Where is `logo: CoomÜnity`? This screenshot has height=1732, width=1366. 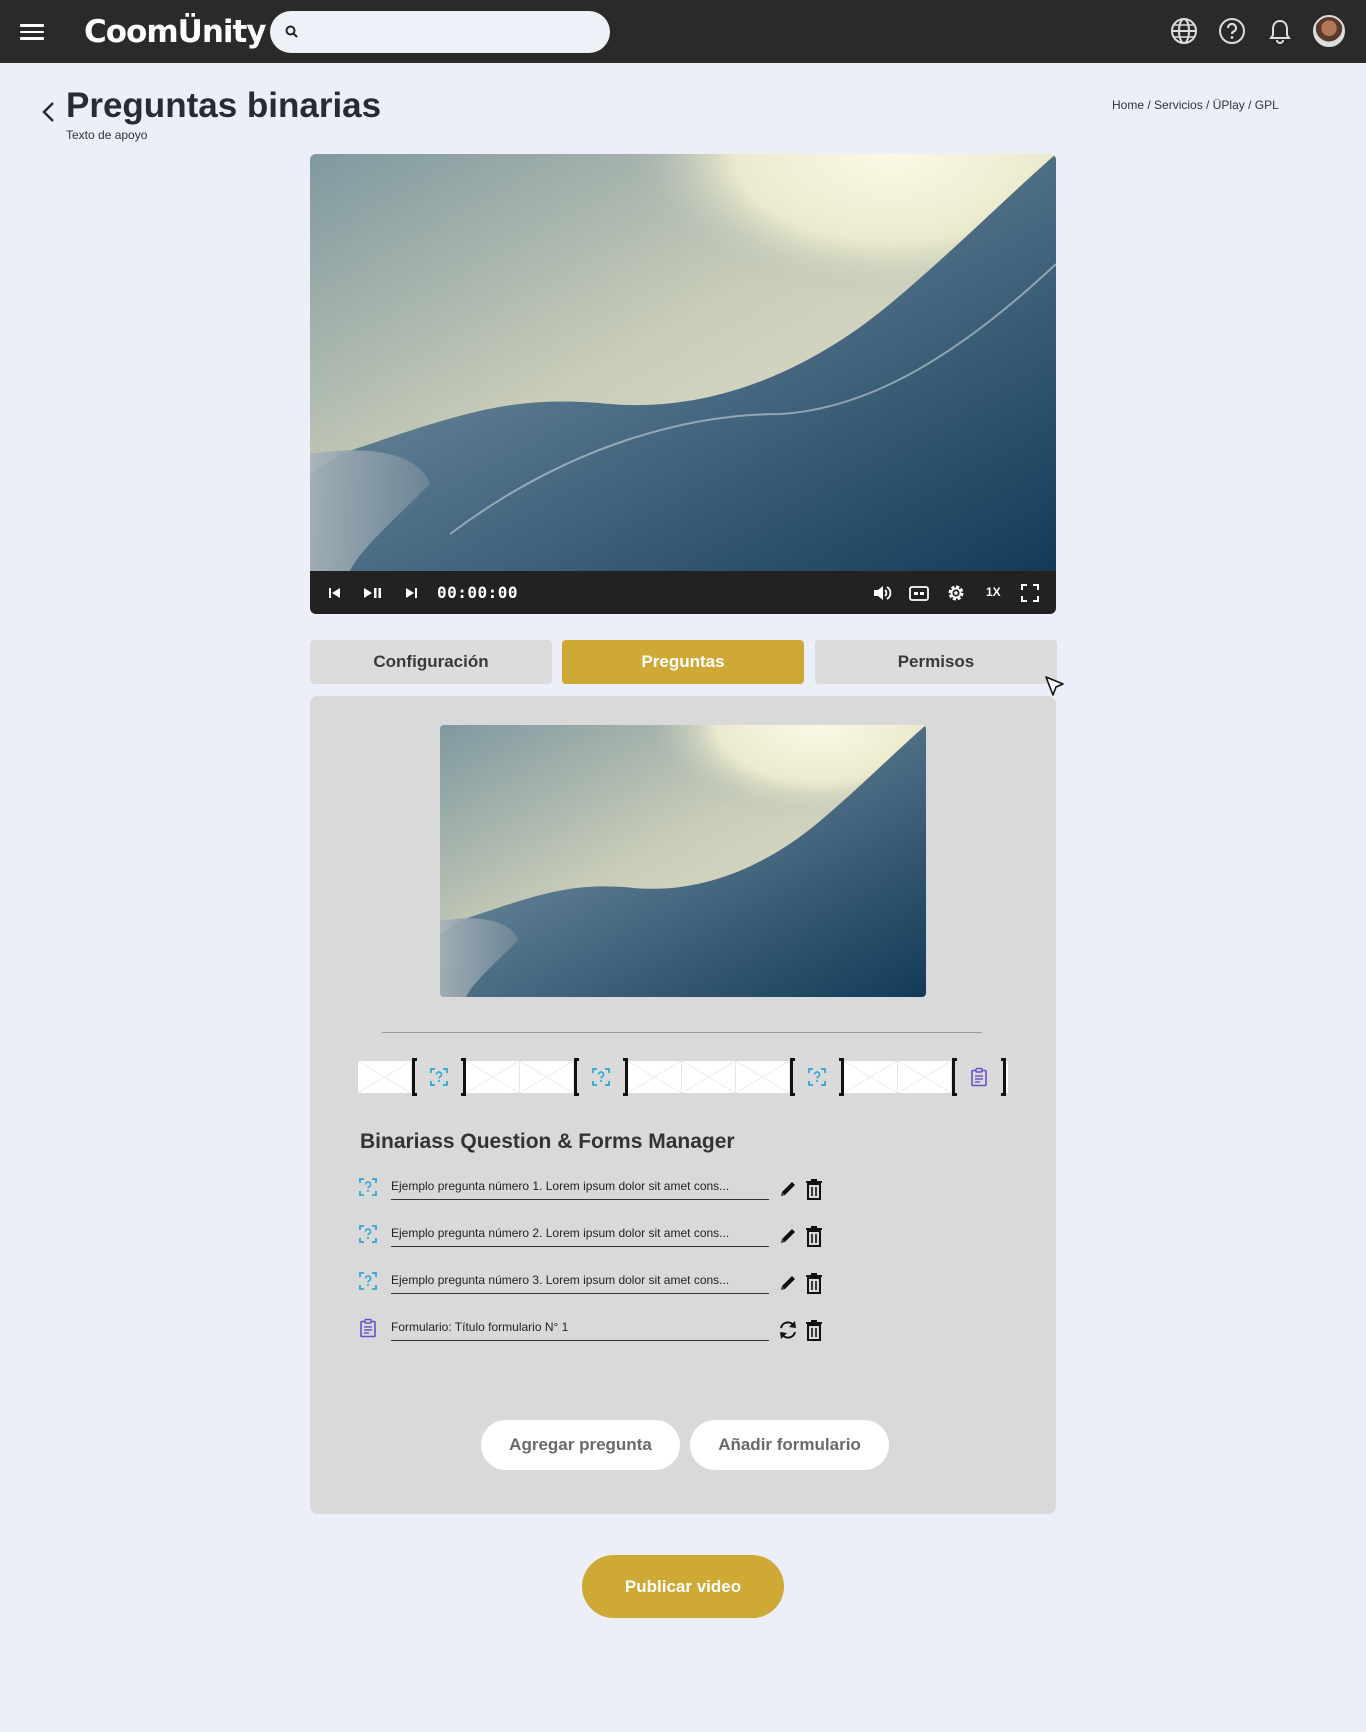
logo: CoomÜnity is located at coordinates (175, 32).